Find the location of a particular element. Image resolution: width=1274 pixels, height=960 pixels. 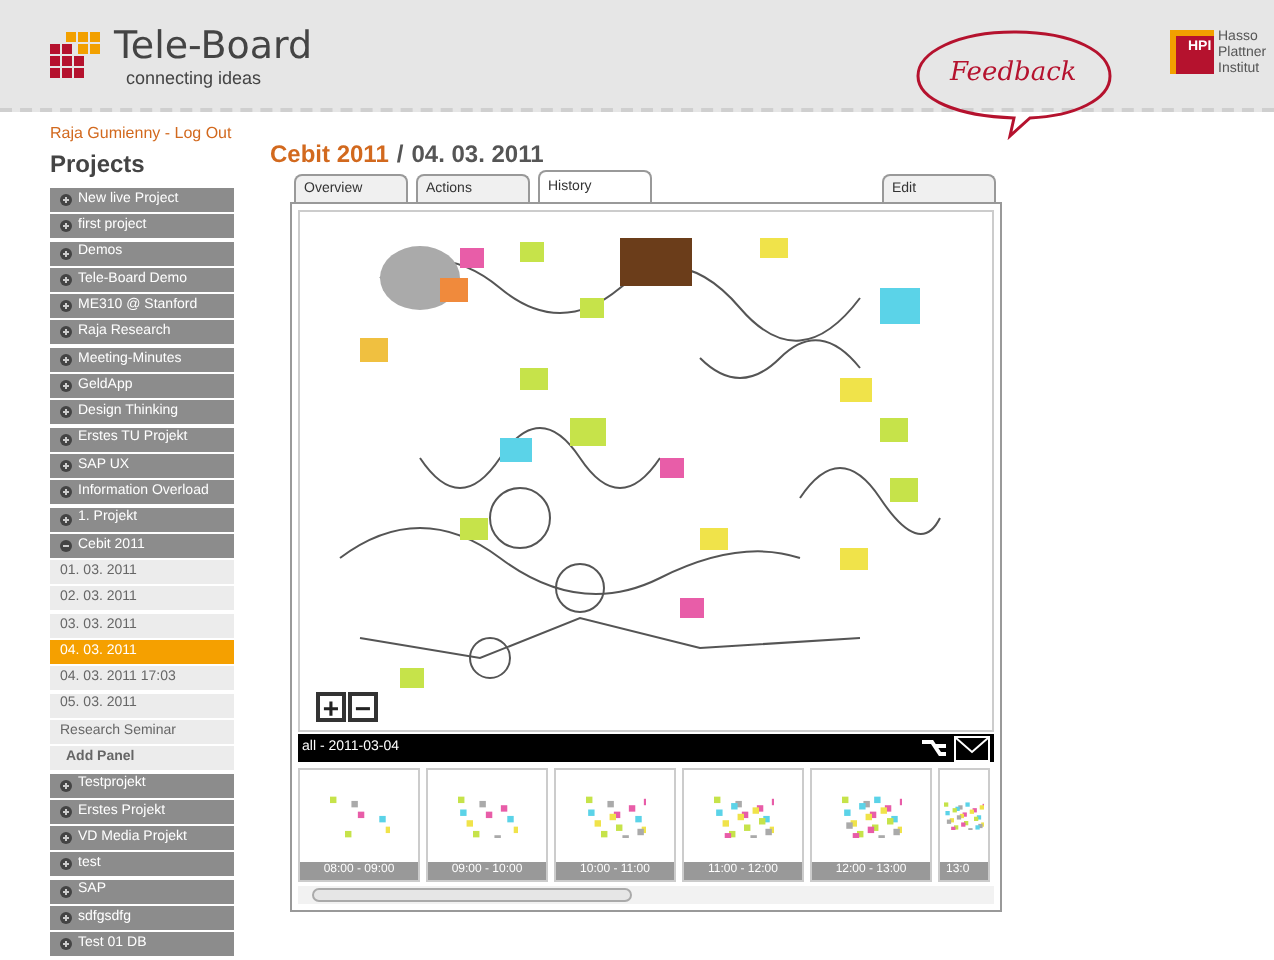

speech-bubble-icon is located at coordinates (1014, 84).